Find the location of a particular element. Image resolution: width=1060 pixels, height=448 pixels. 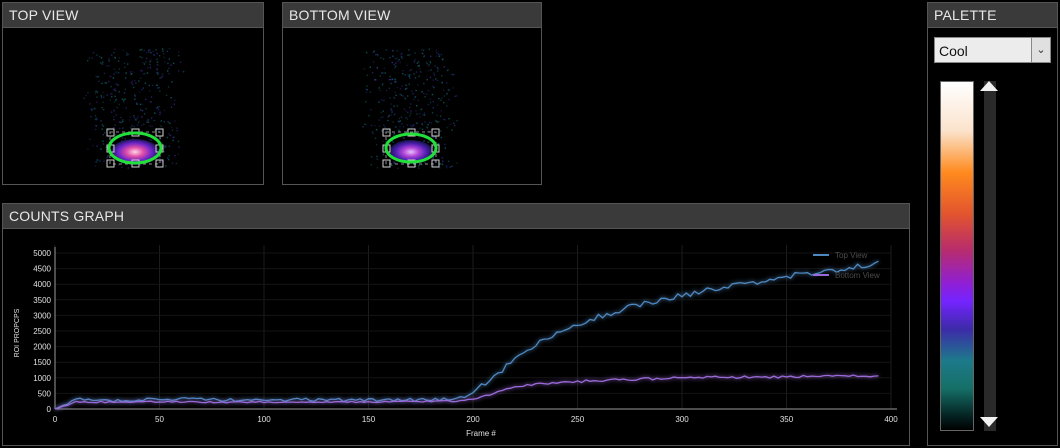

palette-select-value: Cool is located at coordinates (953, 51).